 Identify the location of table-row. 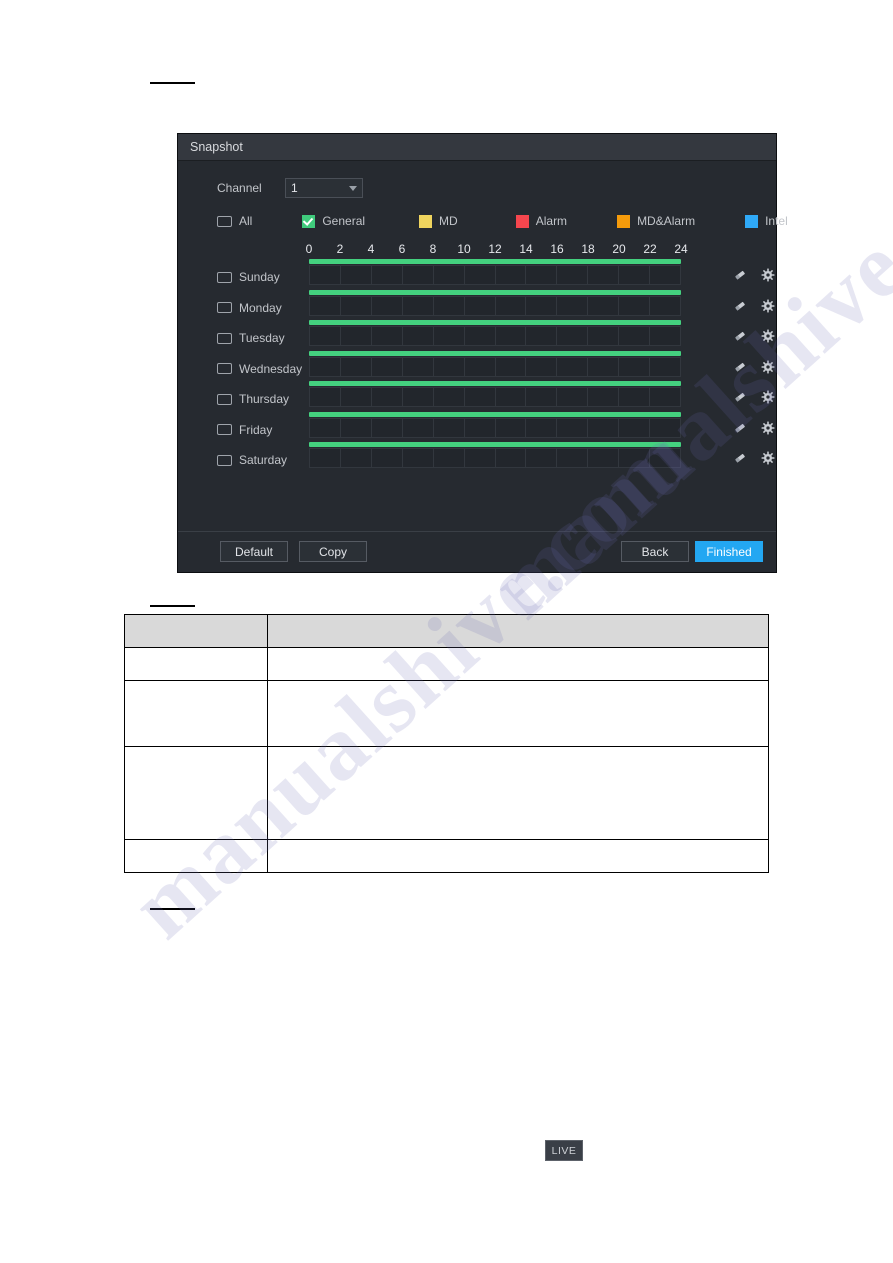
(446, 856).